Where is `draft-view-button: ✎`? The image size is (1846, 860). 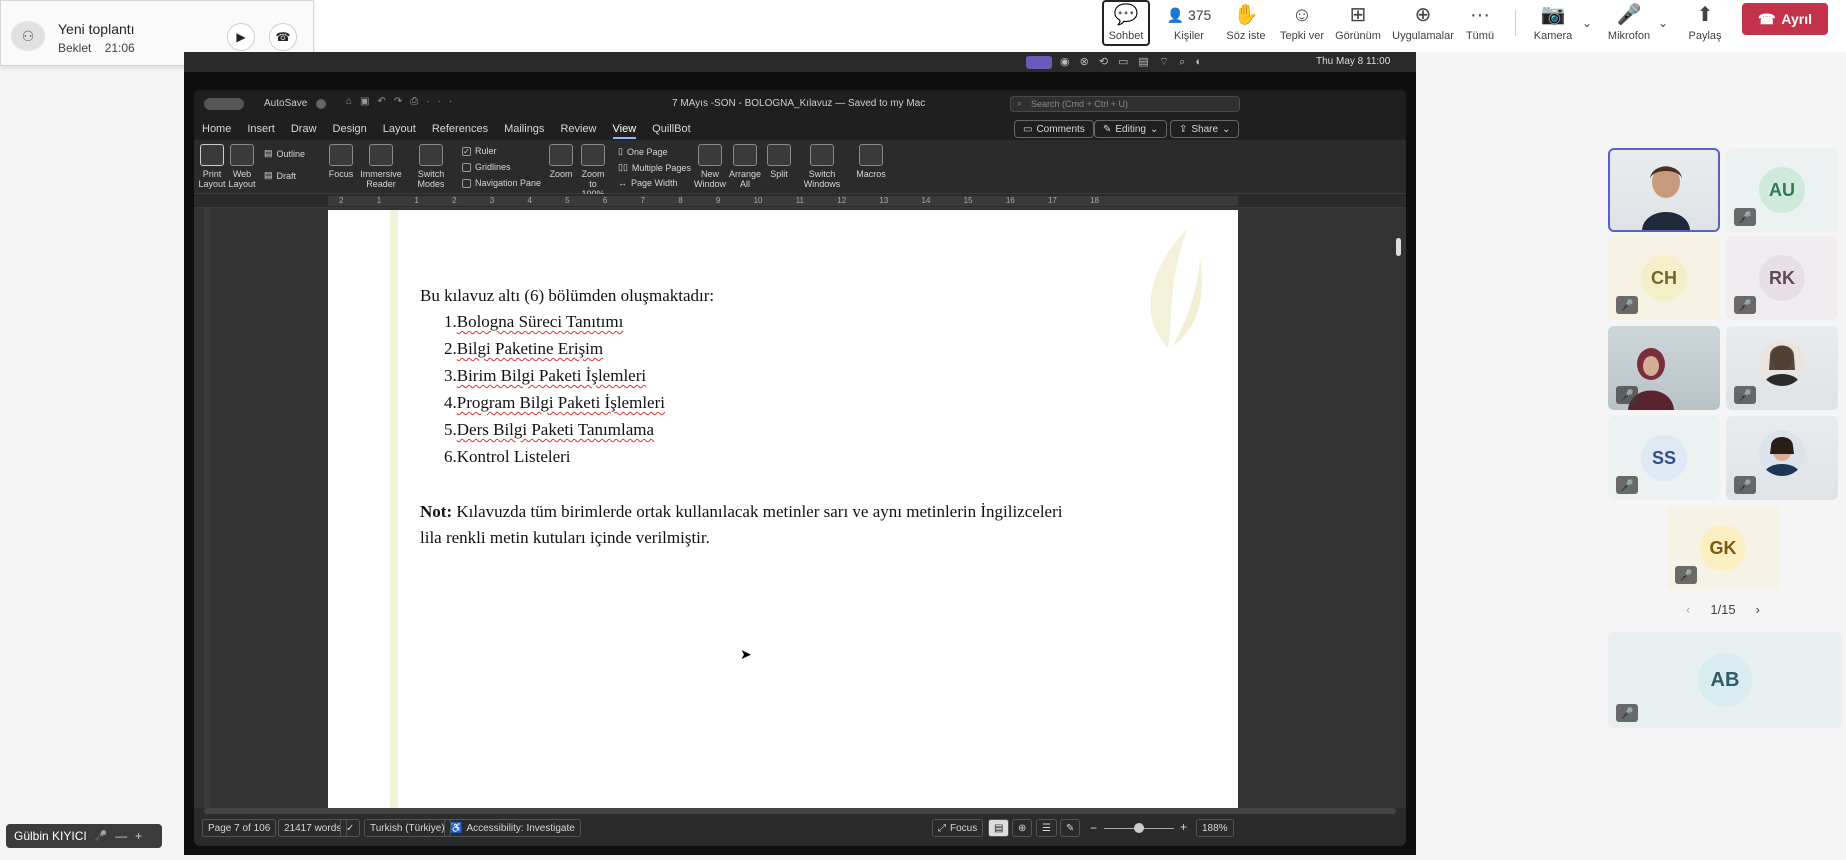
draft-view-button: ✎ is located at coordinates (1070, 828).